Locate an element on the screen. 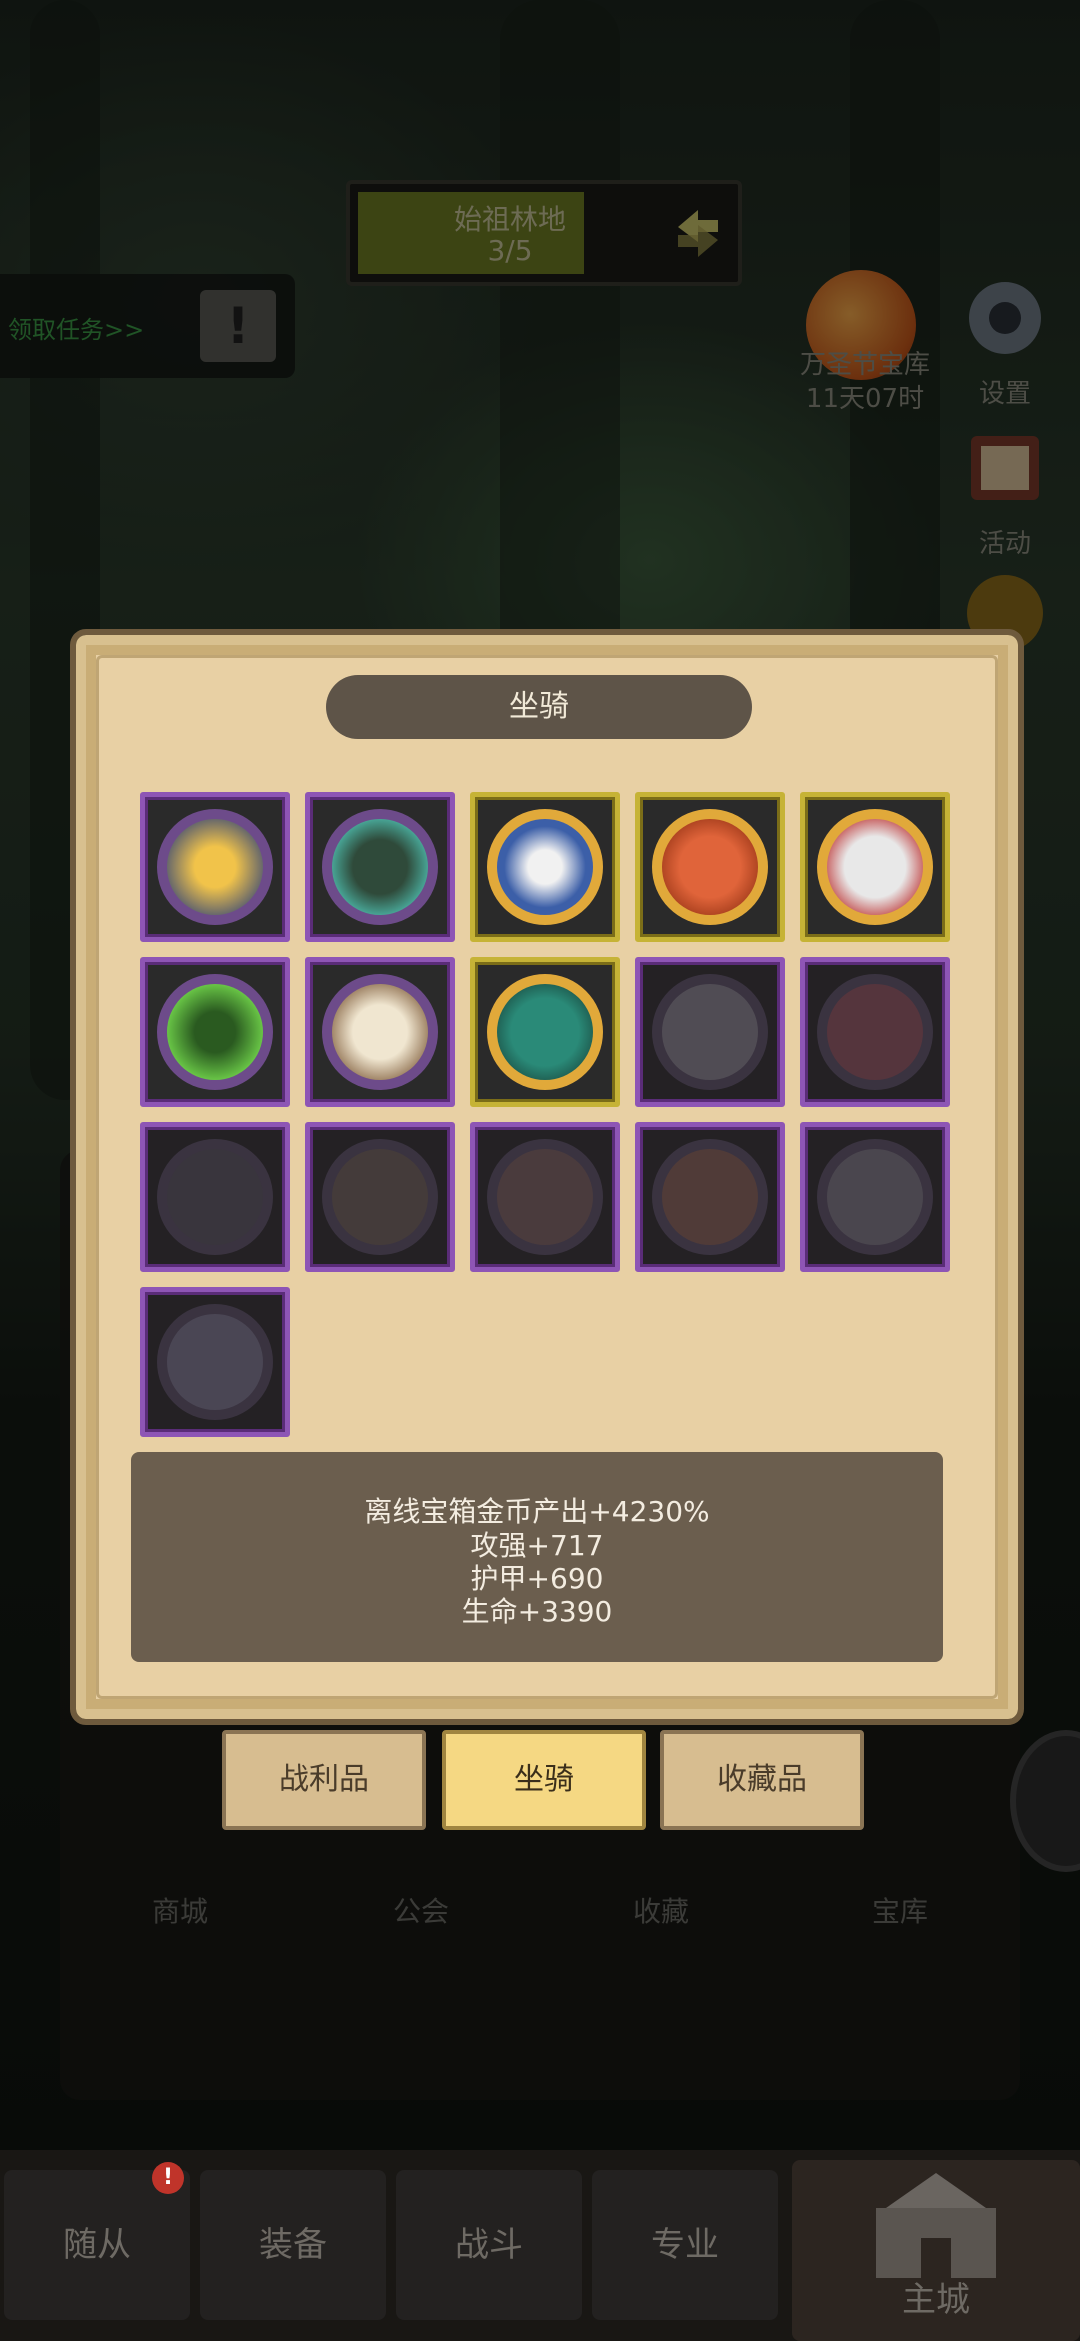 The image size is (1080, 2341). notification-badge: ! is located at coordinates (168, 2178).